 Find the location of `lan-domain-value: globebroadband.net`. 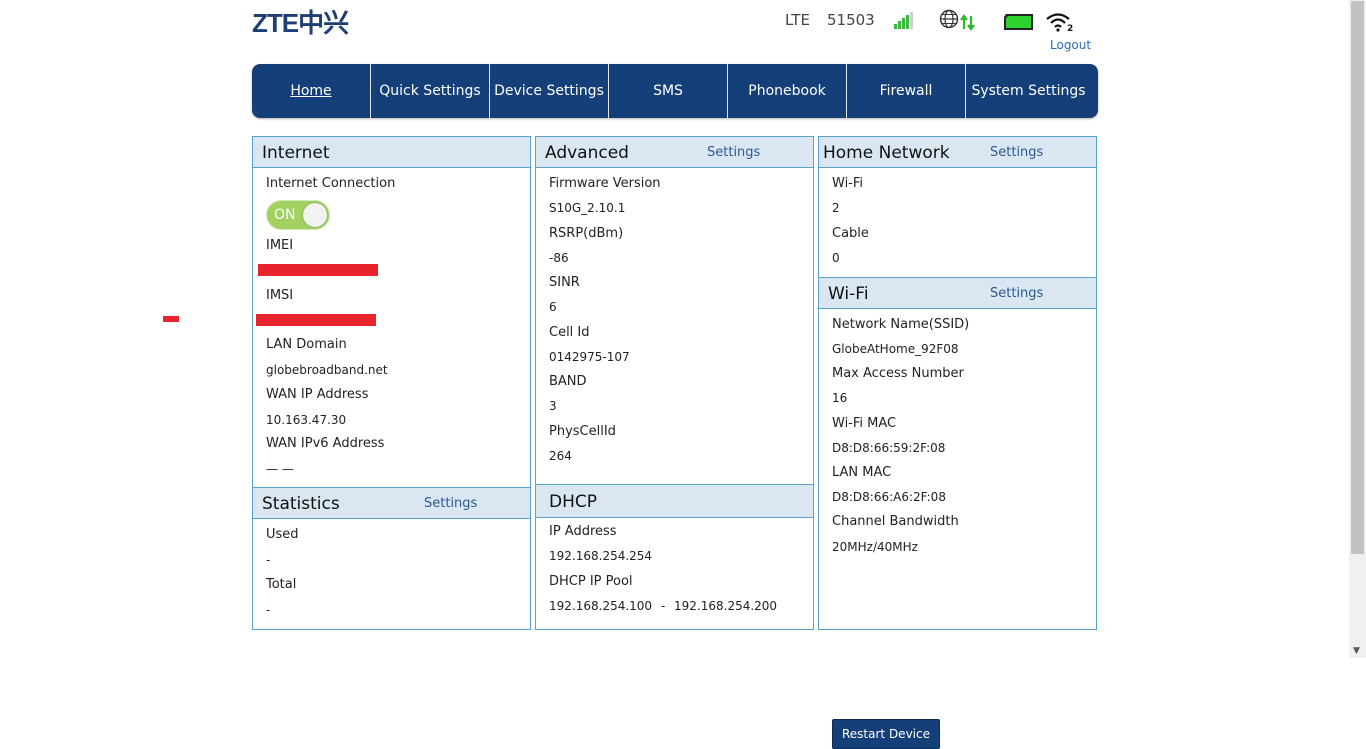

lan-domain-value: globebroadband.net is located at coordinates (327, 370).